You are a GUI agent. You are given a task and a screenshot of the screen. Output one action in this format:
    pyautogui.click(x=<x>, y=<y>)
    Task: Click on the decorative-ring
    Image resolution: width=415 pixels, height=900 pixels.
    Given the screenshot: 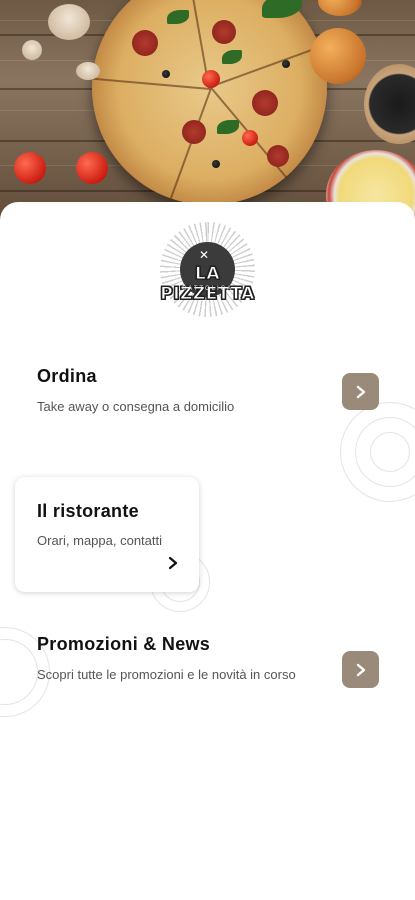 What is the action you would take?
    pyautogui.click(x=390, y=452)
    